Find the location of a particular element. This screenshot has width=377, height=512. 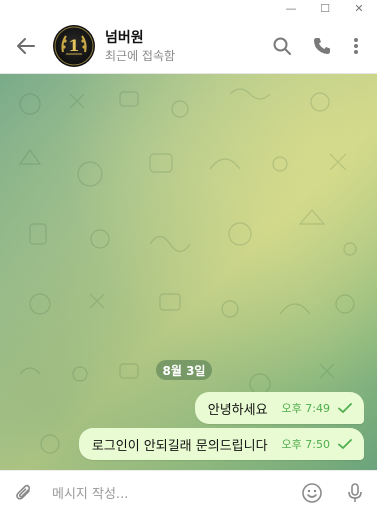

message-text: 안녕하세요 is located at coordinates (237, 410).